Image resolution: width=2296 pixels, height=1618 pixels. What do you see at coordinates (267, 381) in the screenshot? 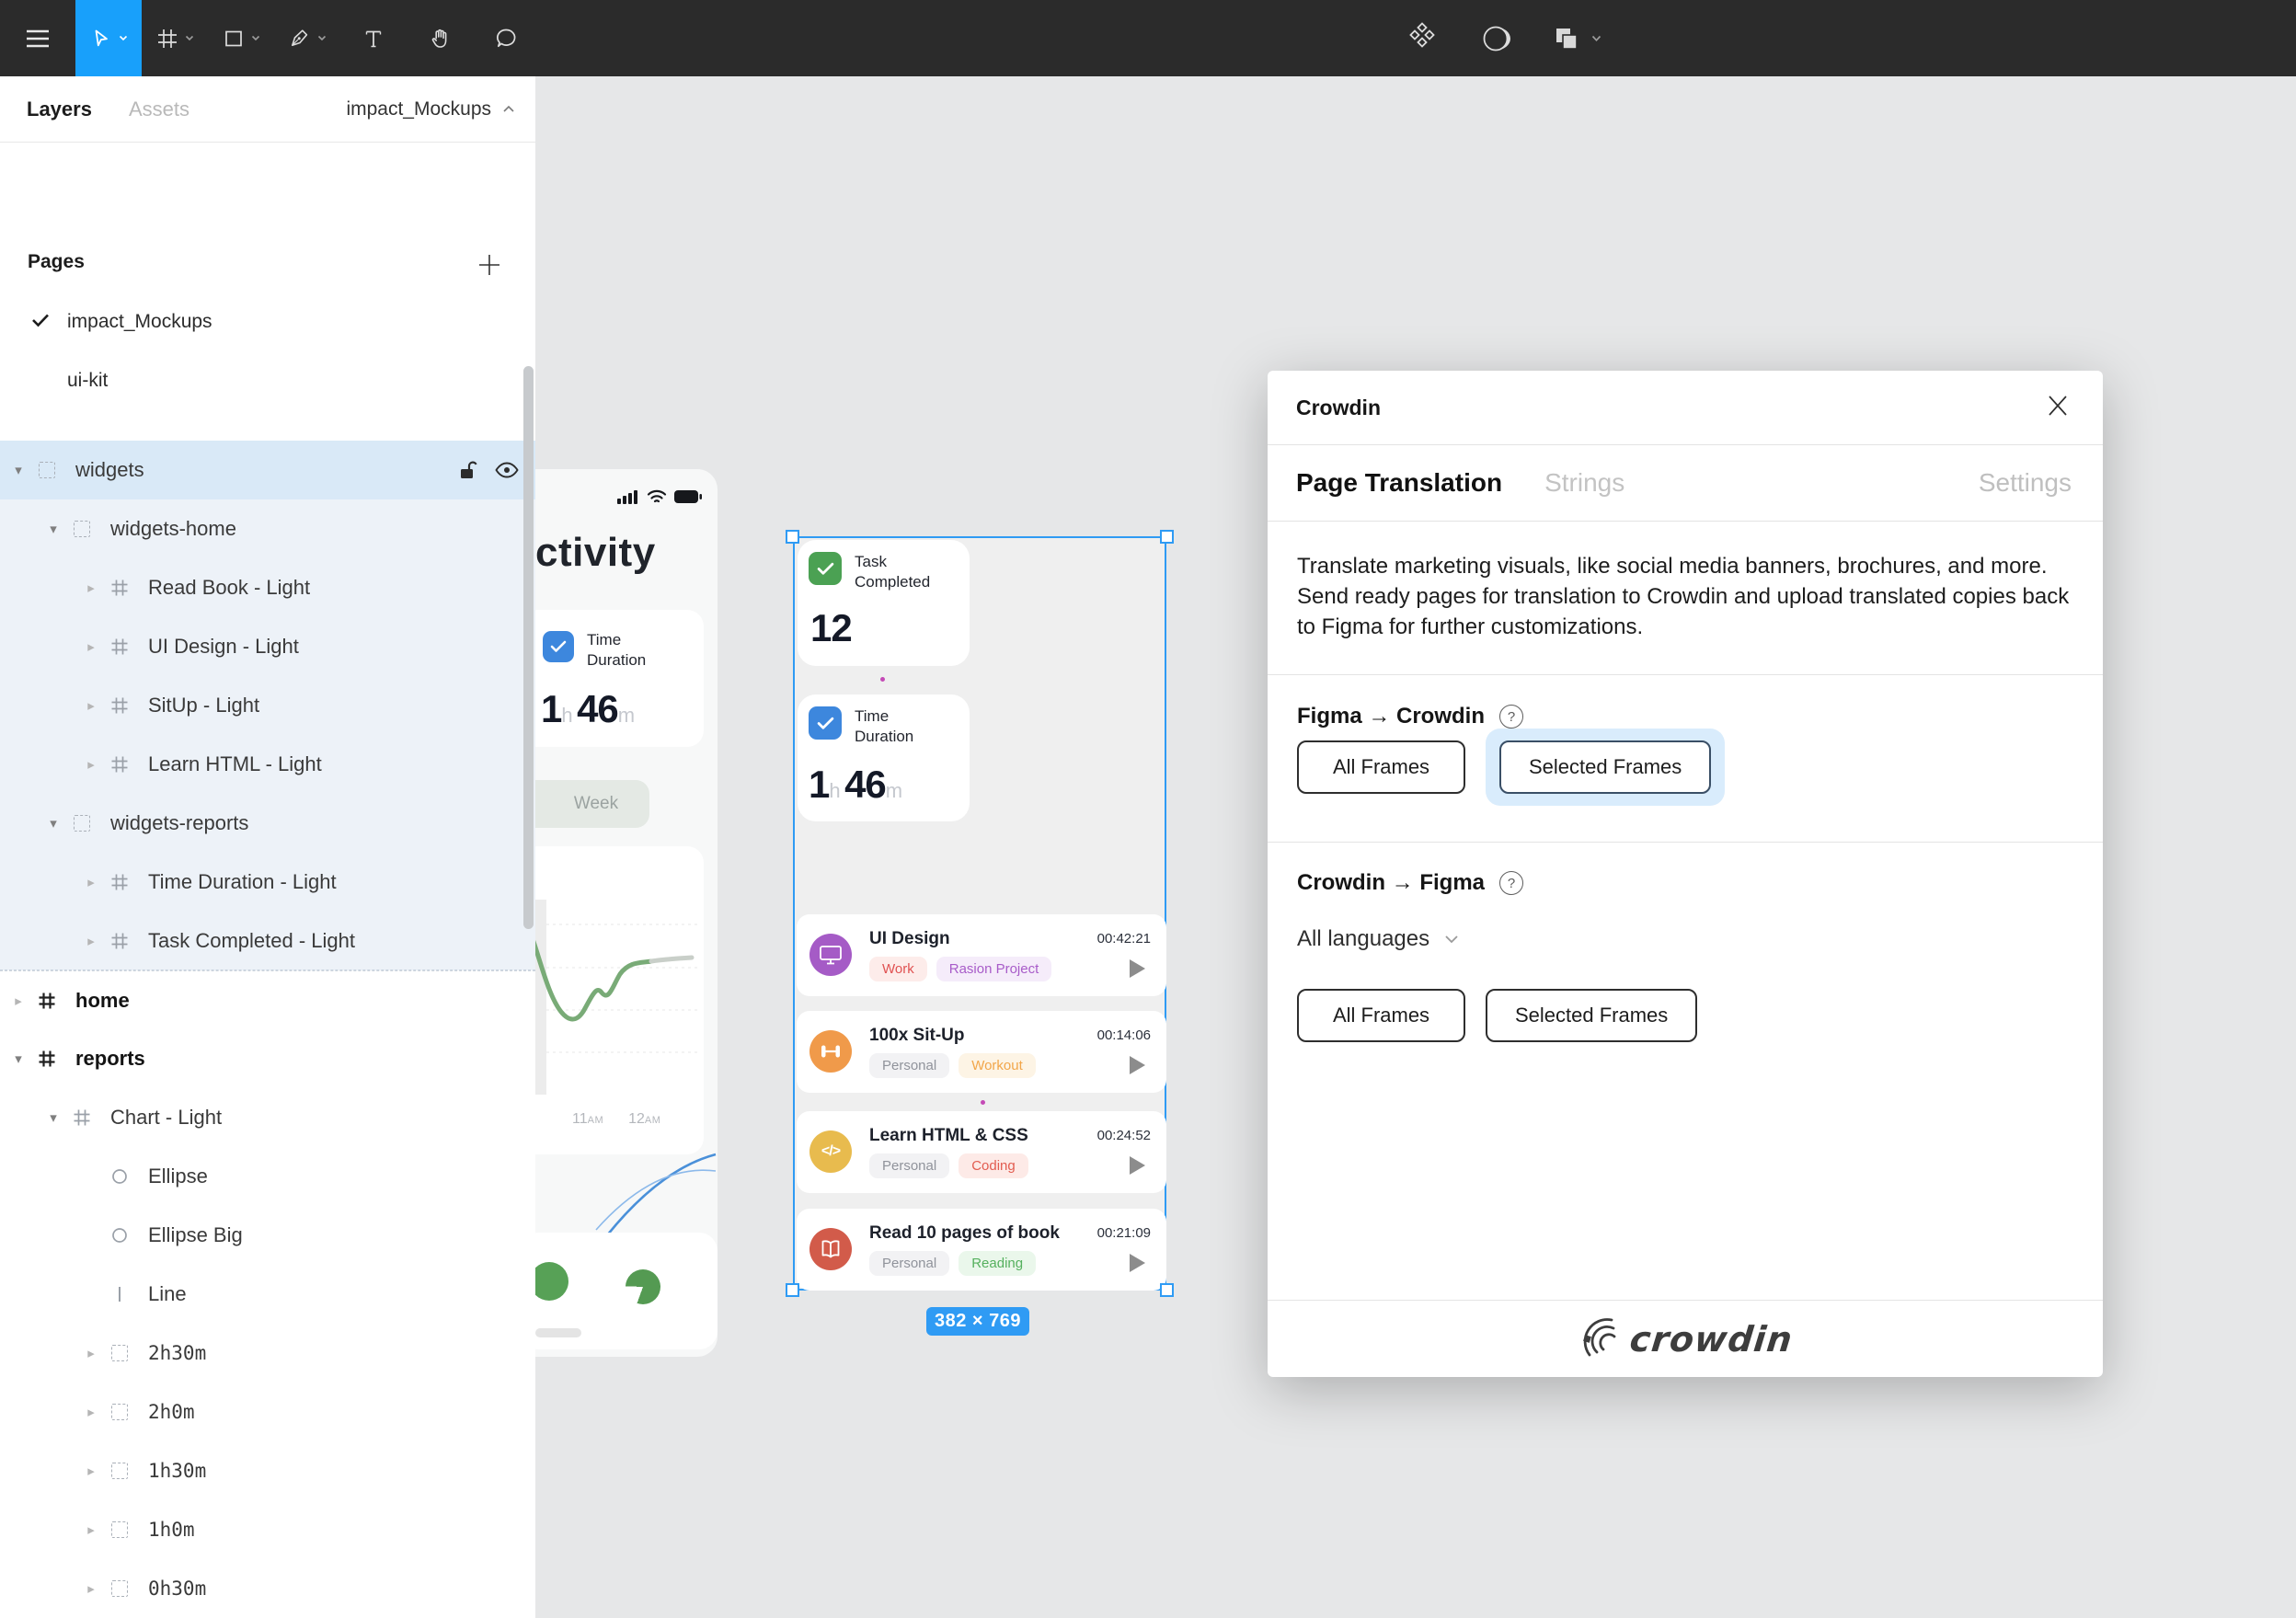
I see `page-item-ui-kit: ui-kit` at bounding box center [267, 381].